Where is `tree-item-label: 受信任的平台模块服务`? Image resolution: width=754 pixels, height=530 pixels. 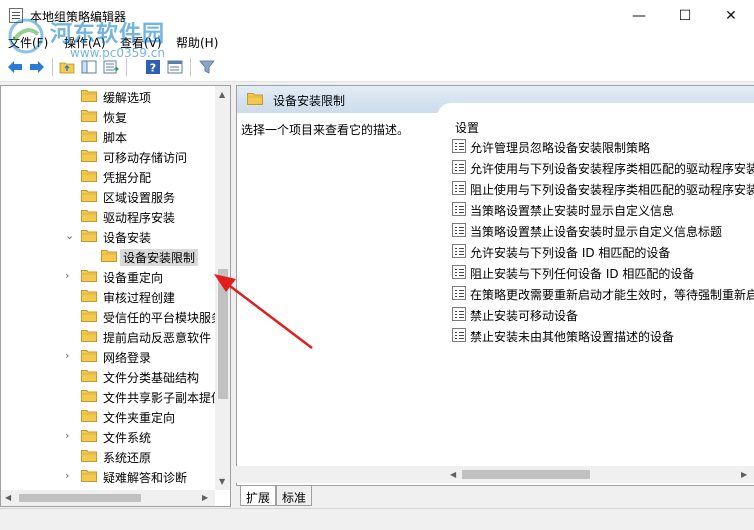
tree-item-label: 受信任的平台模块服务 is located at coordinates (163, 318).